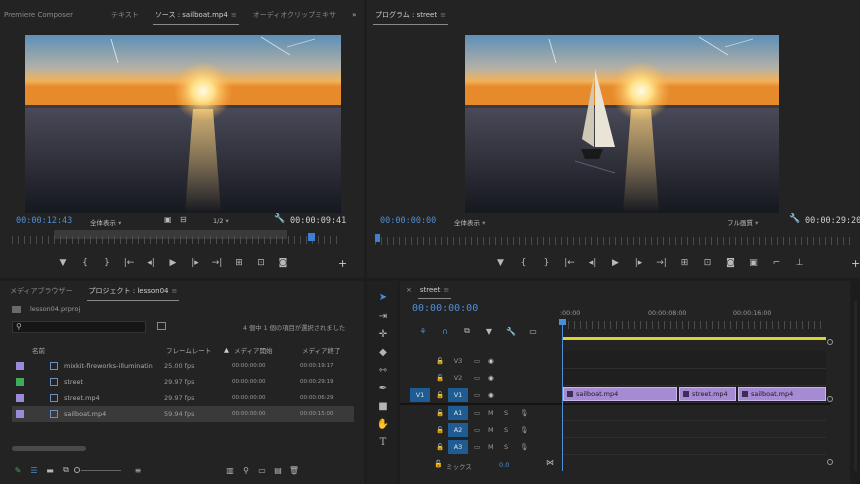 This screenshot has height=484, width=860. I want to click on source-patch-v1: V1, so click(420, 395).